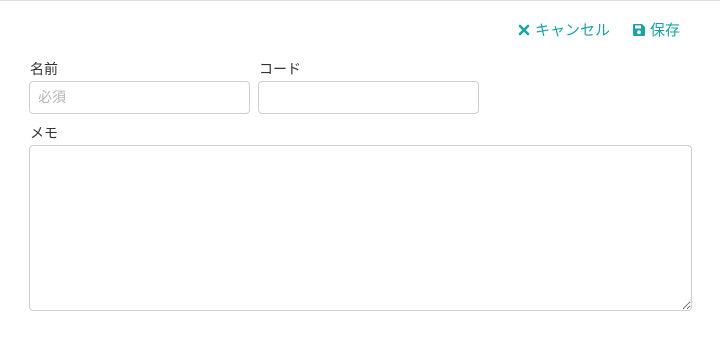 Image resolution: width=720 pixels, height=360 pixels. I want to click on memo-label: メモ, so click(44, 134).